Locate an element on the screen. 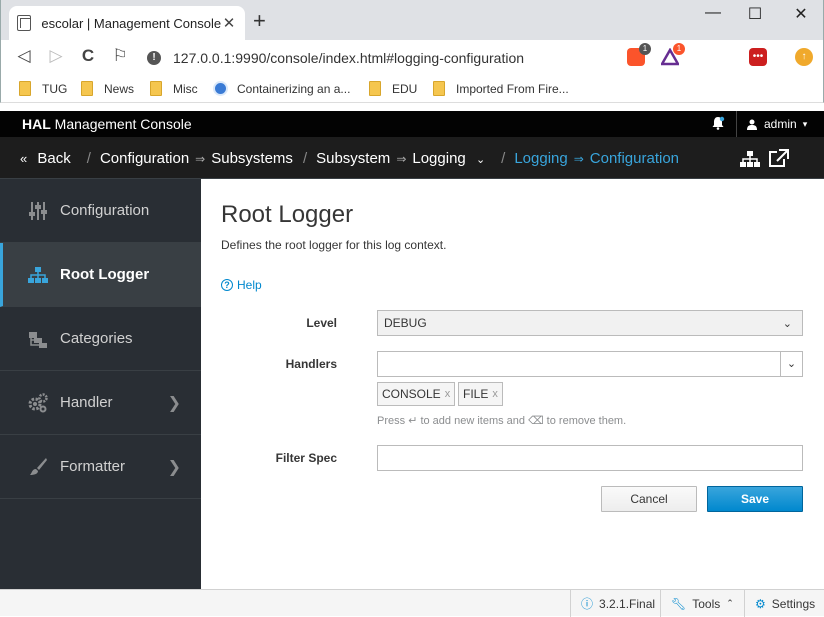 This screenshot has height=617, width=824. user-menu: admin ▾ is located at coordinates (777, 124).